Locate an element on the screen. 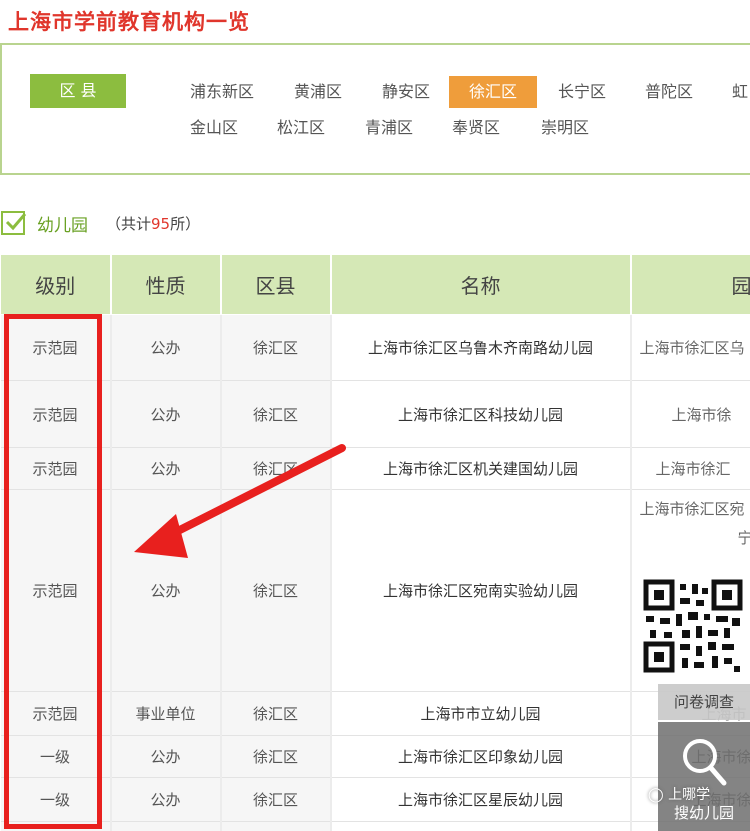 The height and width of the screenshot is (831, 750). section-count: （共计95所） is located at coordinates (153, 223).